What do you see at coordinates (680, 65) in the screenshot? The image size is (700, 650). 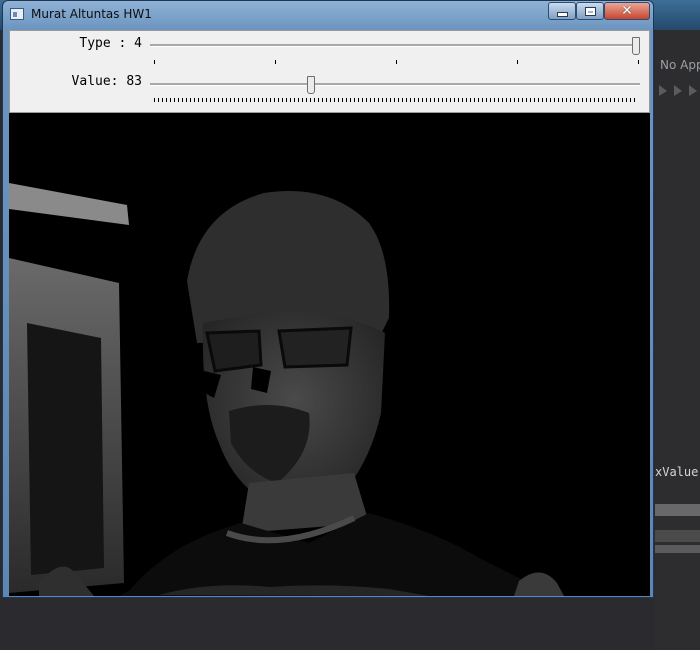 I see `background-partial-text: No App` at bounding box center [680, 65].